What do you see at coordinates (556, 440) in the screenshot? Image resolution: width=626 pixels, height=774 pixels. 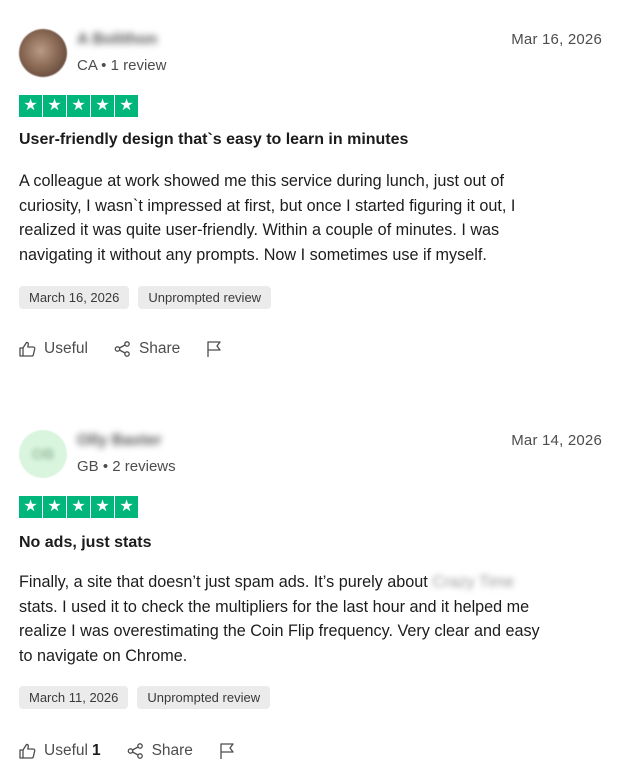 I see `review-date: Mar 14, 2026` at bounding box center [556, 440].